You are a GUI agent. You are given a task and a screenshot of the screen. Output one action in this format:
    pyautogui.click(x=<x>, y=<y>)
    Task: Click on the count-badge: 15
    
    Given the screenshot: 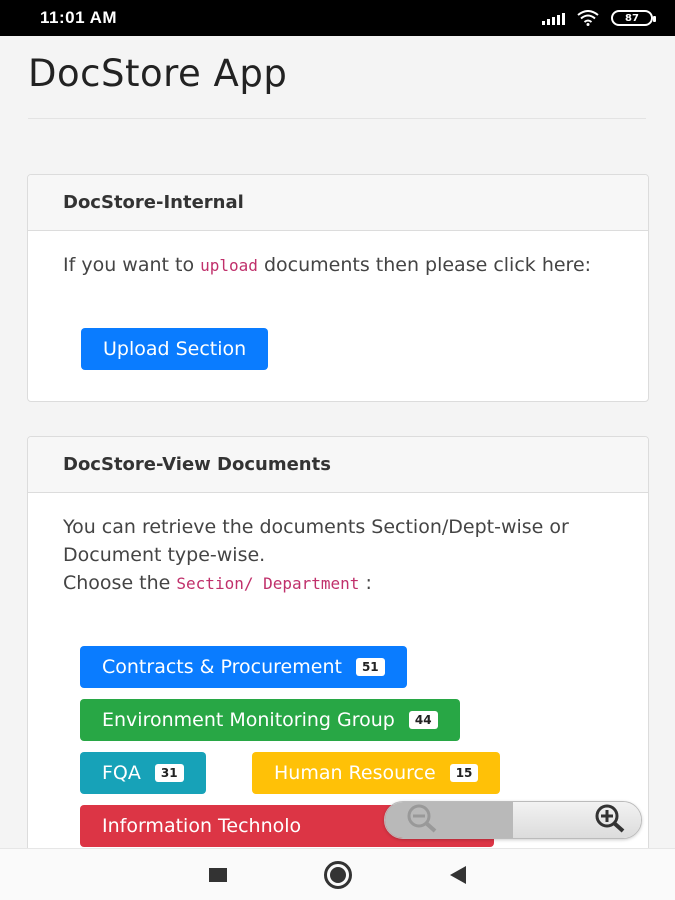 What is the action you would take?
    pyautogui.click(x=464, y=773)
    